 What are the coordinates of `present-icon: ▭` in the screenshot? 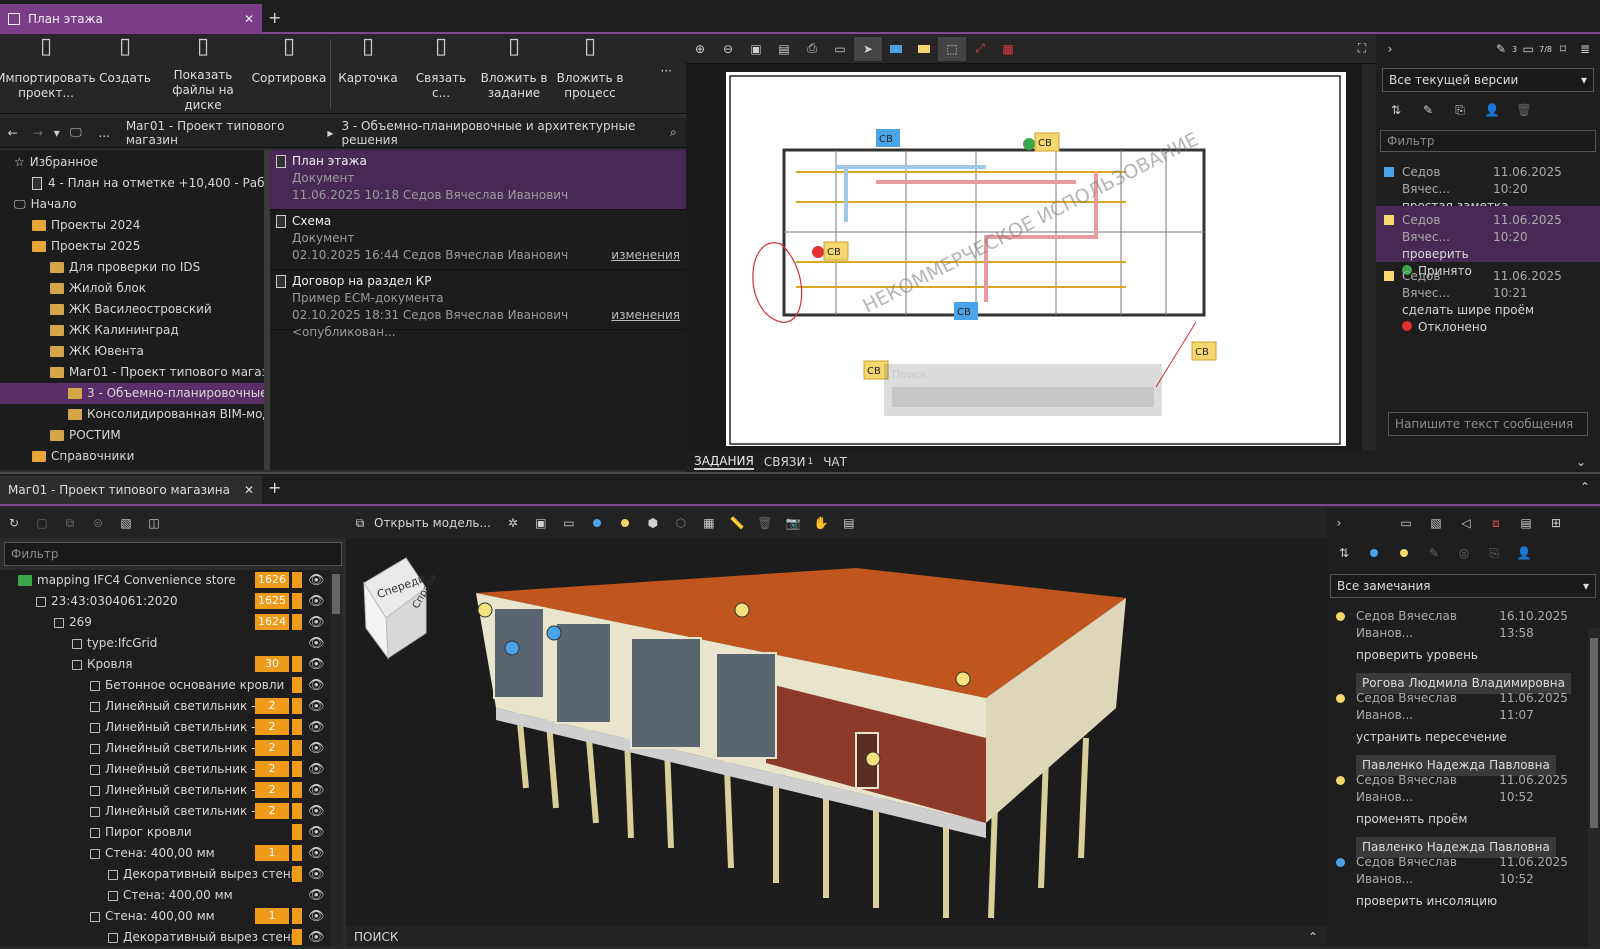 It's located at (840, 49).